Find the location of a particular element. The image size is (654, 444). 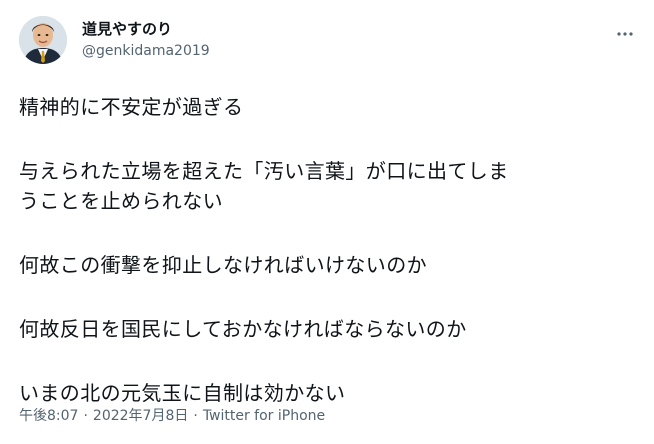

tweet-source-link: Twitter for iPhone is located at coordinates (264, 416).